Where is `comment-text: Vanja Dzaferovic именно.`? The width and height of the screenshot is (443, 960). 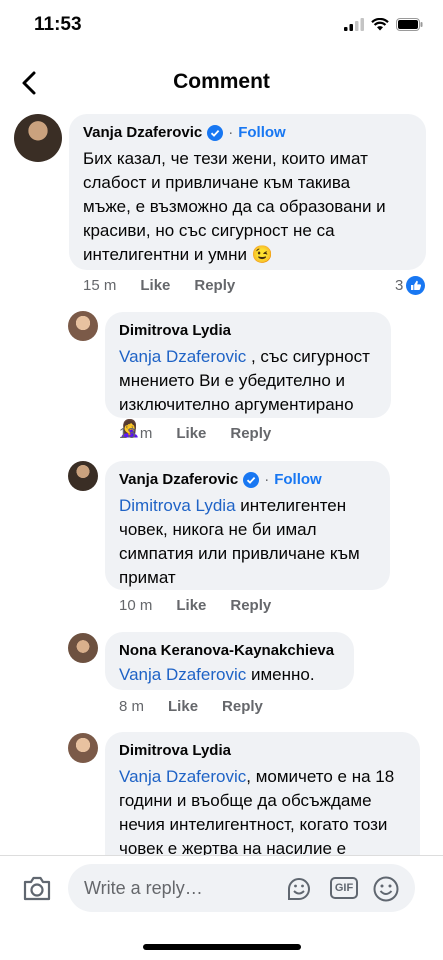 comment-text: Vanja Dzaferovic именно. is located at coordinates (229, 675).